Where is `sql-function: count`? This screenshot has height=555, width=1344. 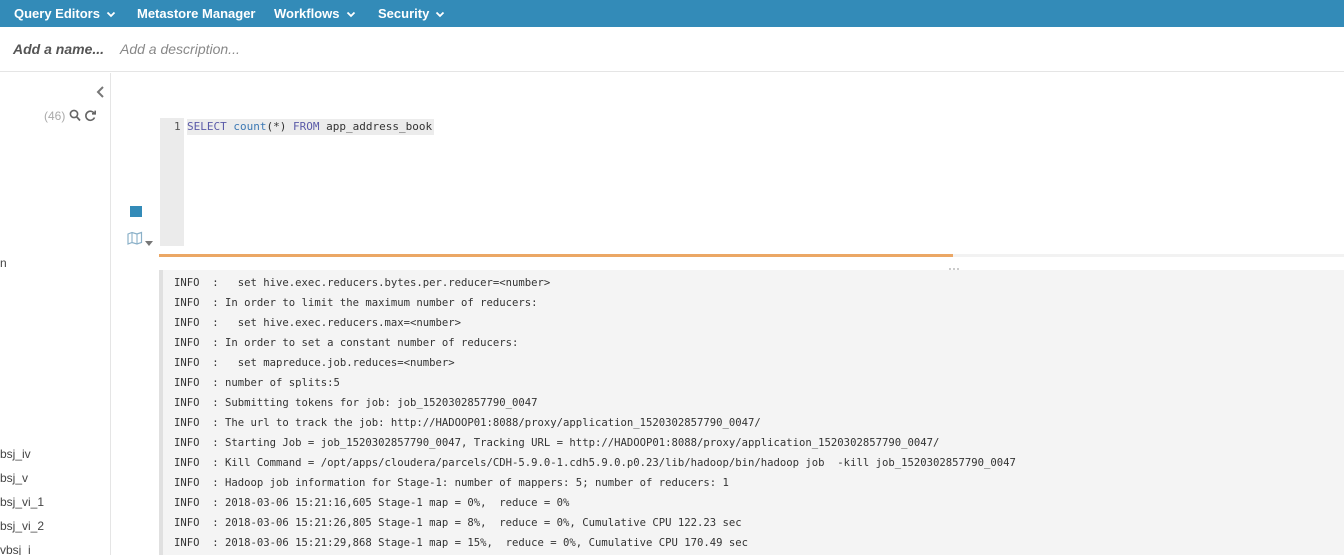
sql-function: count is located at coordinates (250, 126).